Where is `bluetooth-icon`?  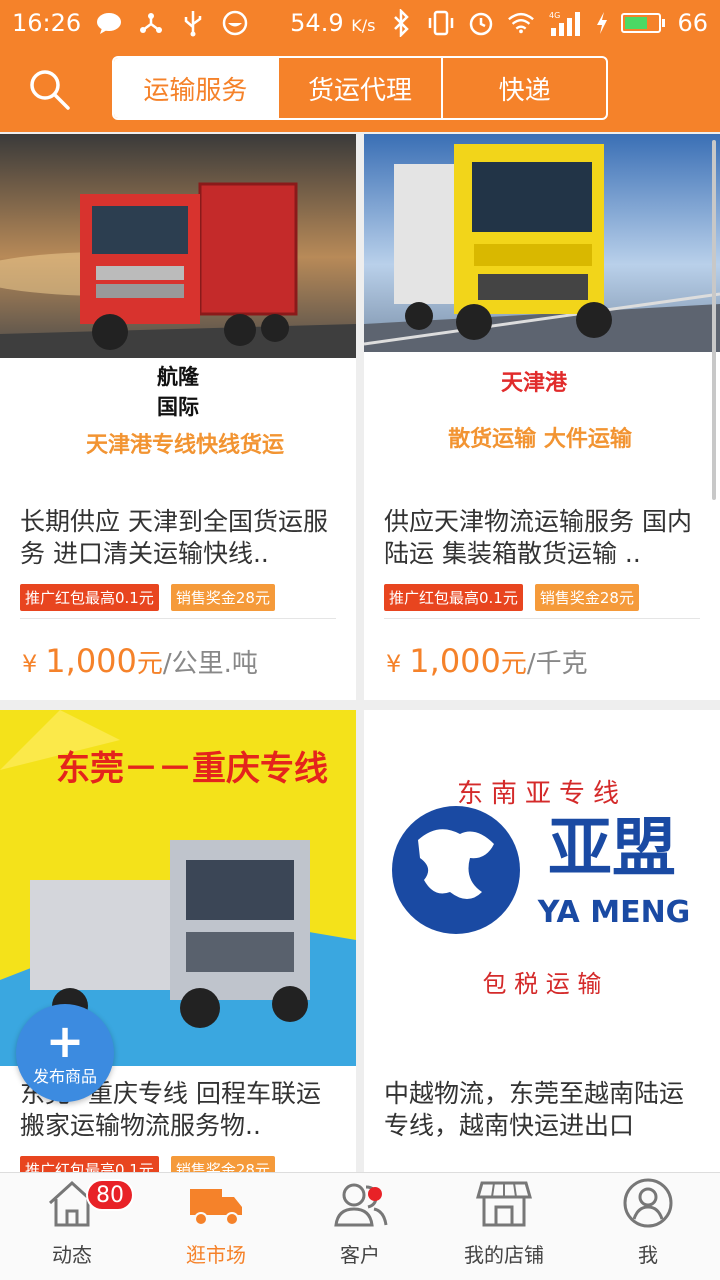
bluetooth-icon is located at coordinates (401, 23).